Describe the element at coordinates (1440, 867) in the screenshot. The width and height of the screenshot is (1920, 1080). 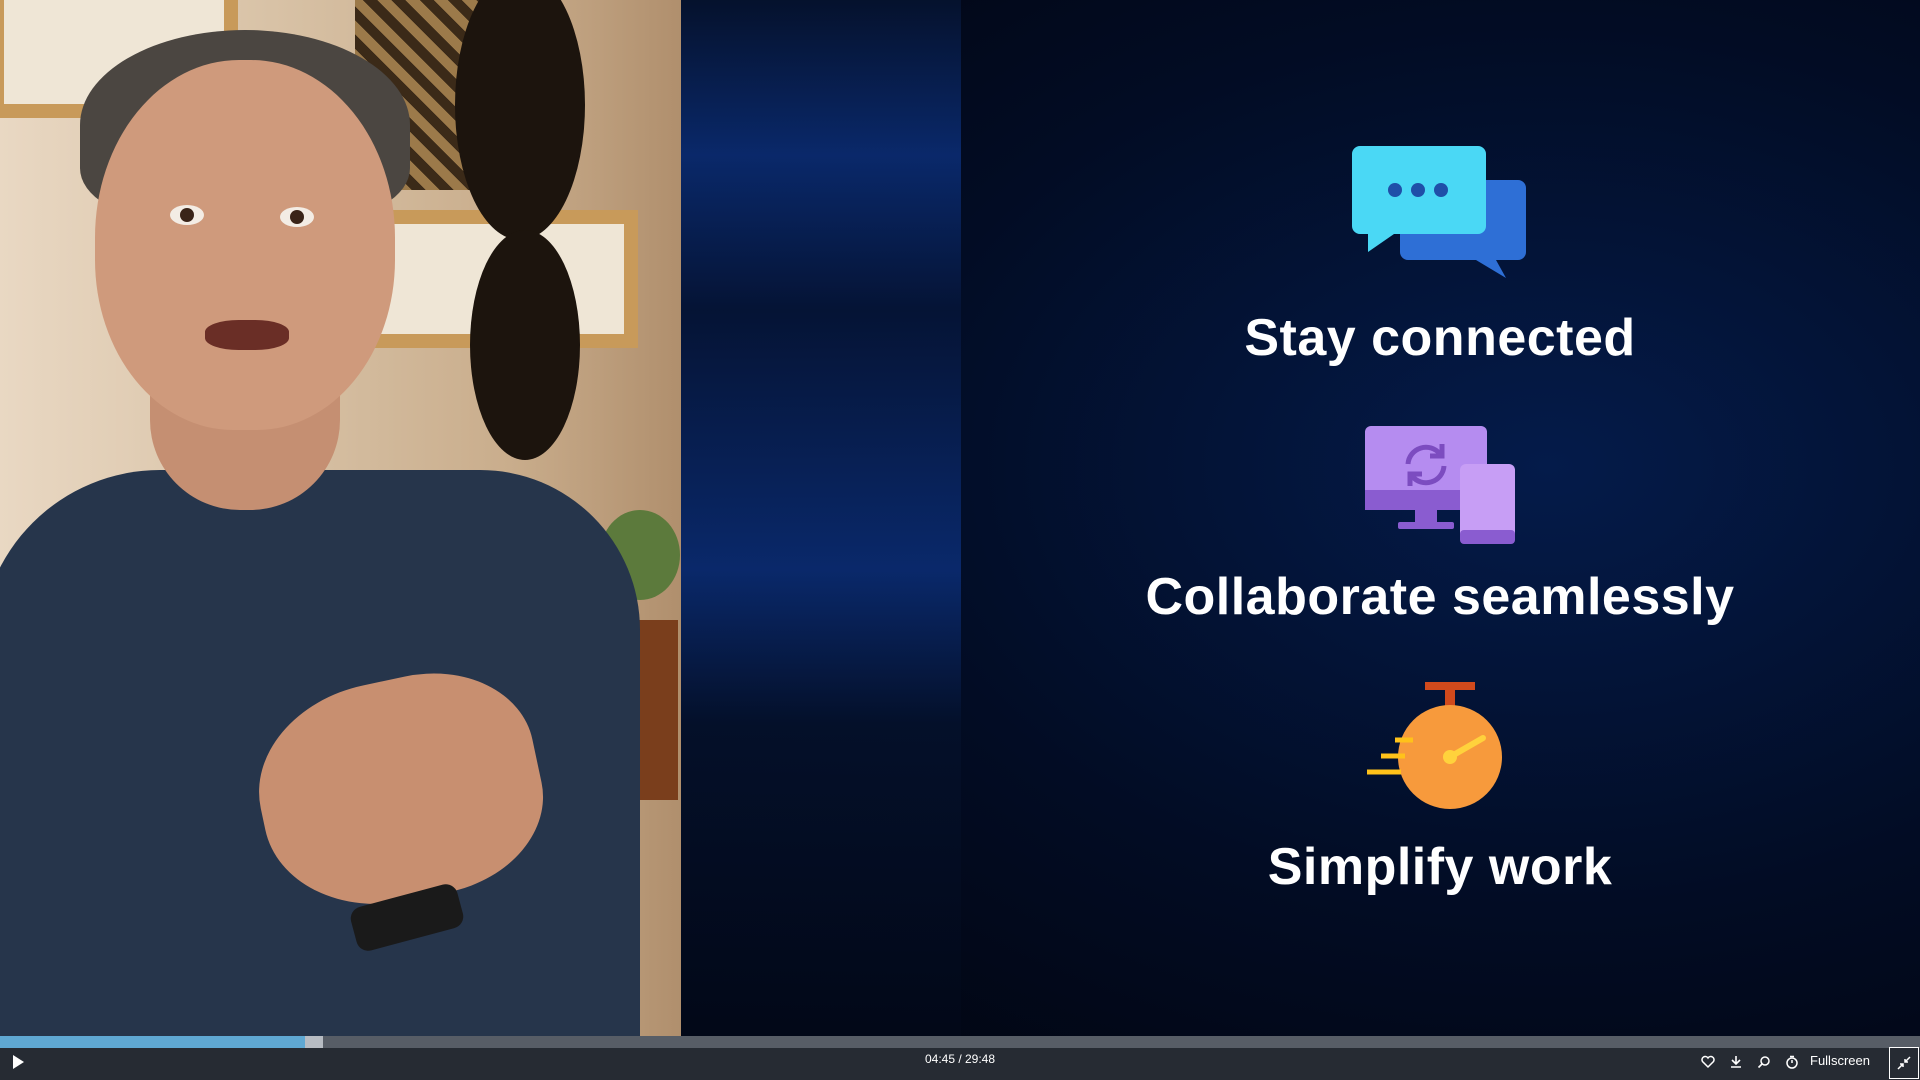
I see `feature-label: Simplify work` at that location.